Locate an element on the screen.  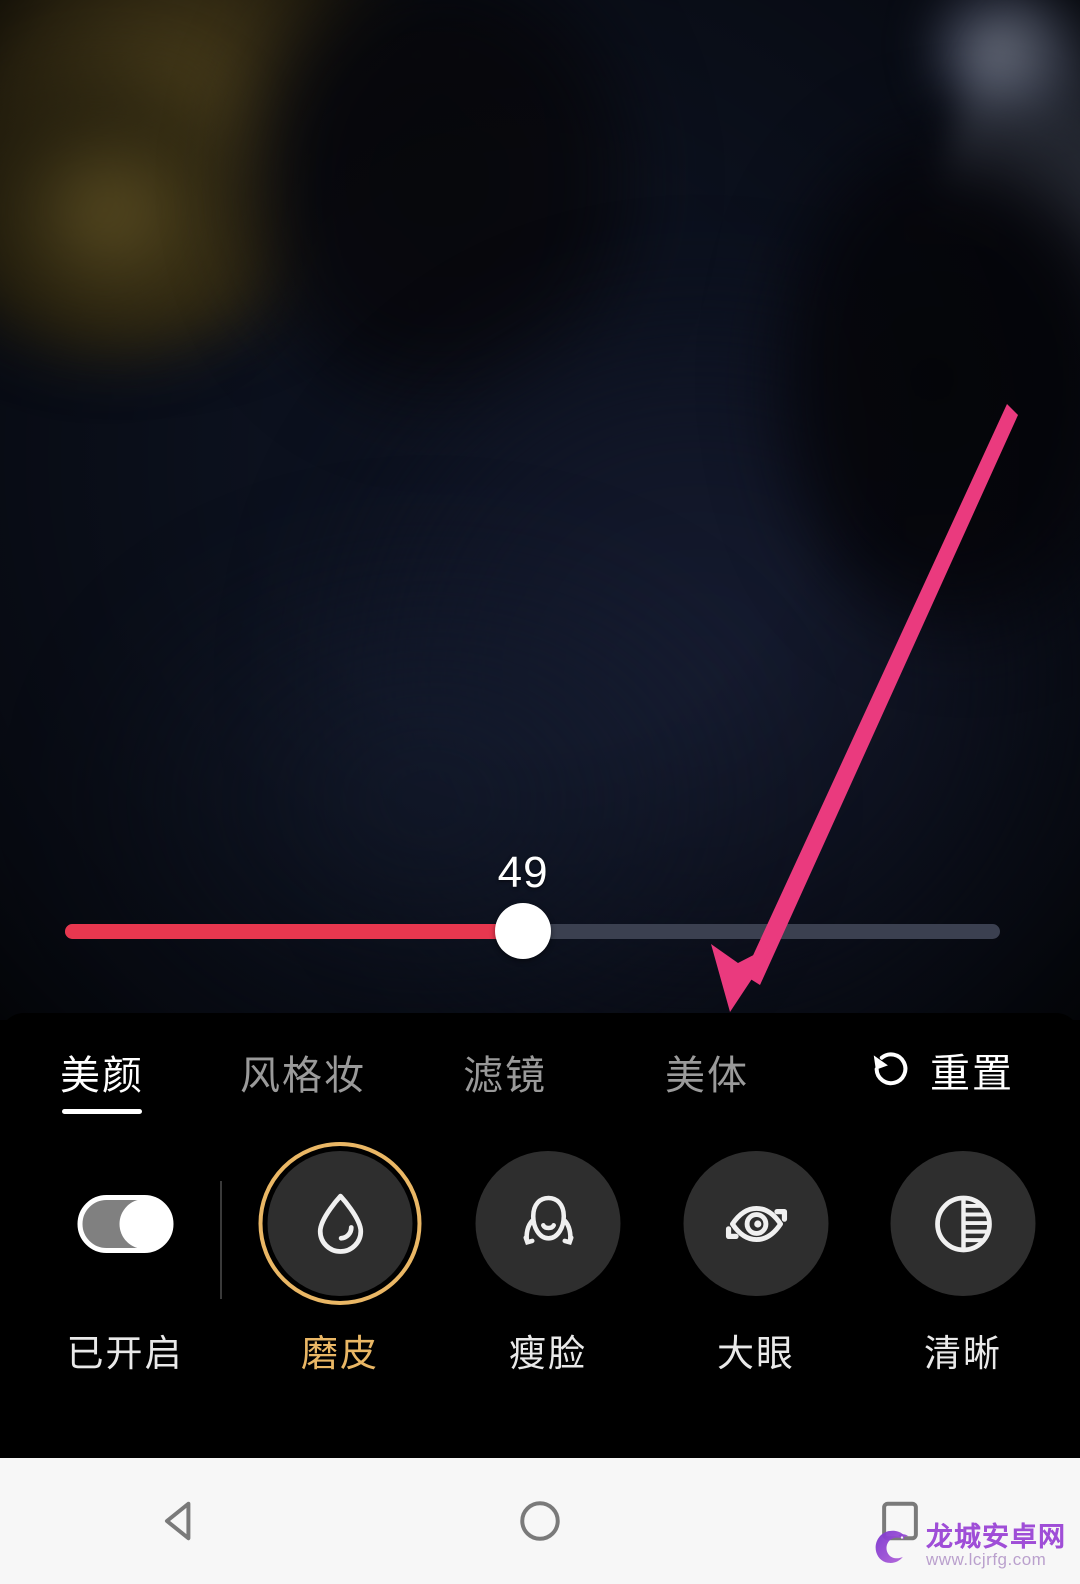
back-triangle-icon is located at coordinates (177, 1521).